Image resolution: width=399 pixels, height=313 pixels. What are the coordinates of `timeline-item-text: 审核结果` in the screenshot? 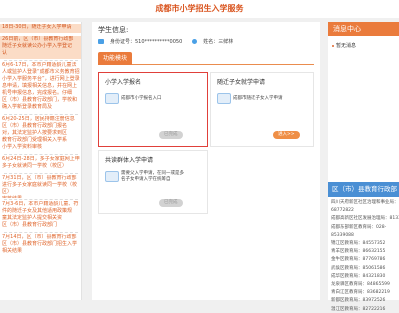 It's located at (40, 197).